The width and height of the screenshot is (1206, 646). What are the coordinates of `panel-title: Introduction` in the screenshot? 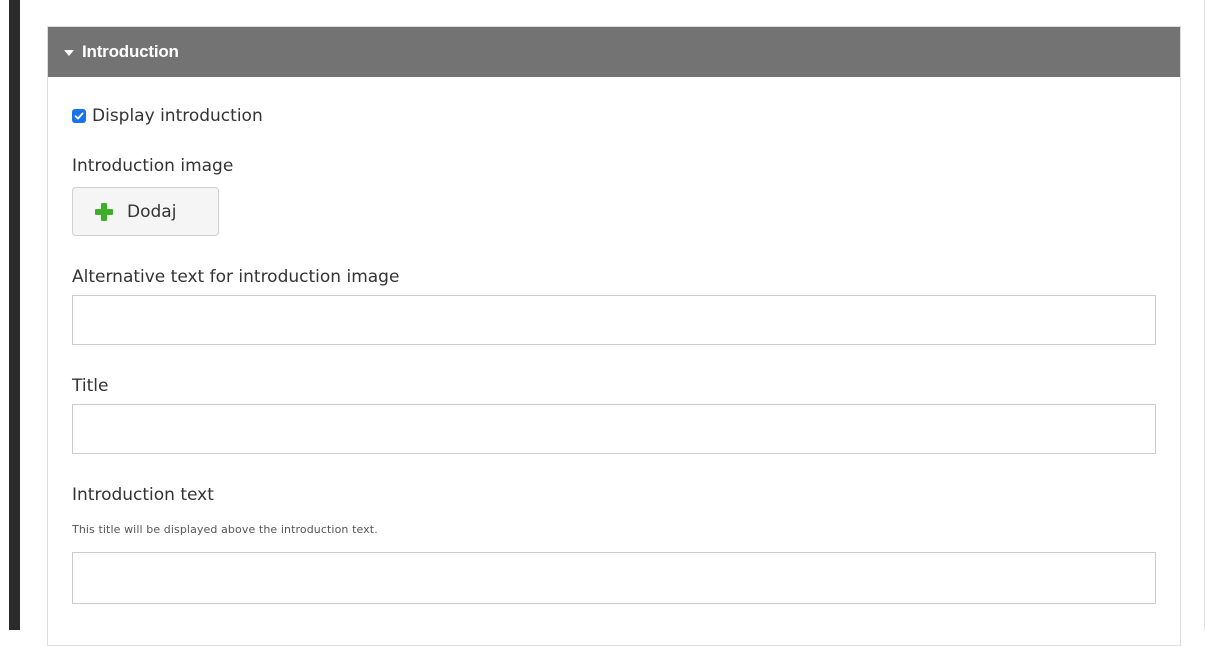 It's located at (130, 51).